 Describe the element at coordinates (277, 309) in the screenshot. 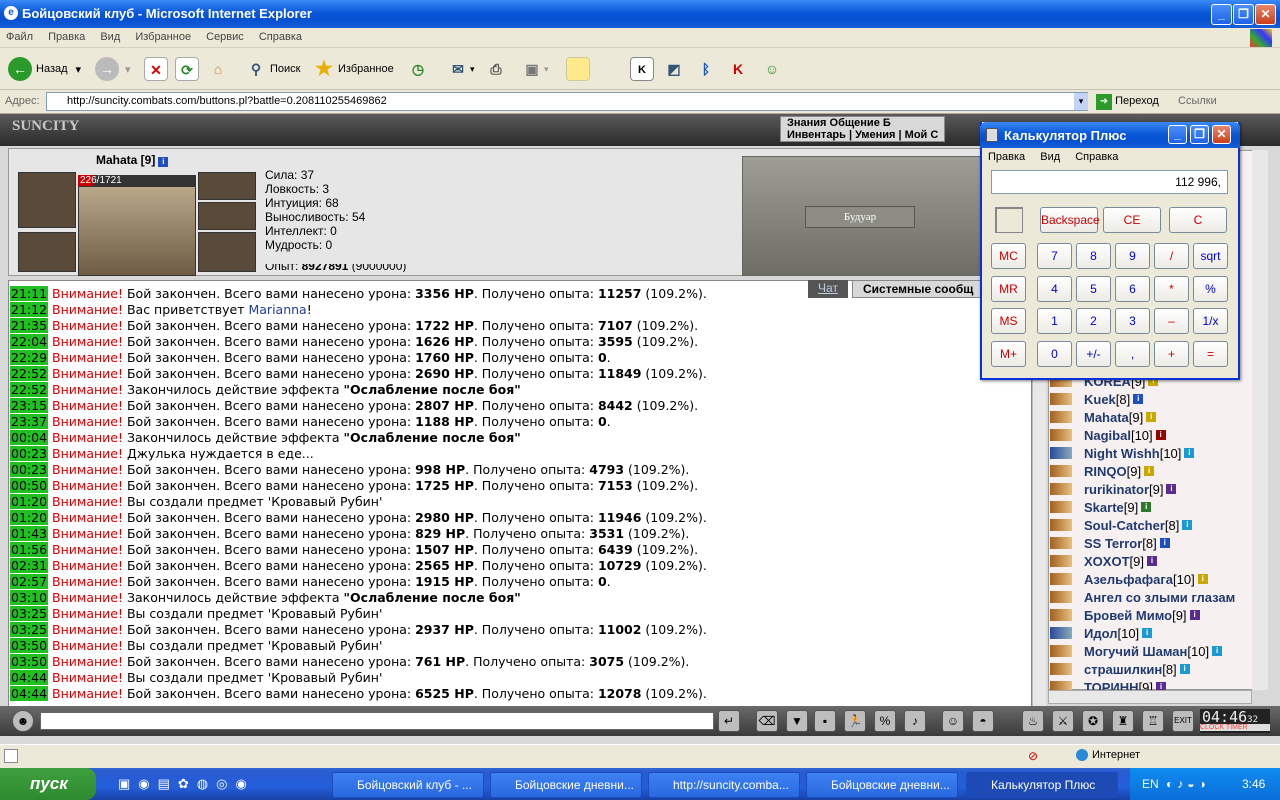

I see `chat-nick: Marianna` at that location.